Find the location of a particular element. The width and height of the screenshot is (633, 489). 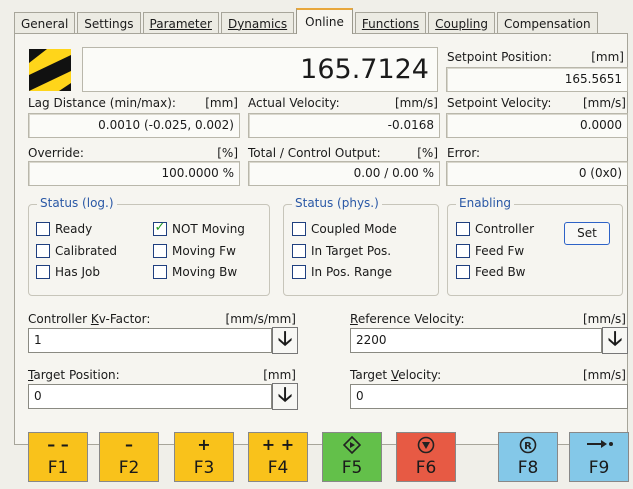

moving-fw-checkbox: Moving Fw is located at coordinates (194, 251).